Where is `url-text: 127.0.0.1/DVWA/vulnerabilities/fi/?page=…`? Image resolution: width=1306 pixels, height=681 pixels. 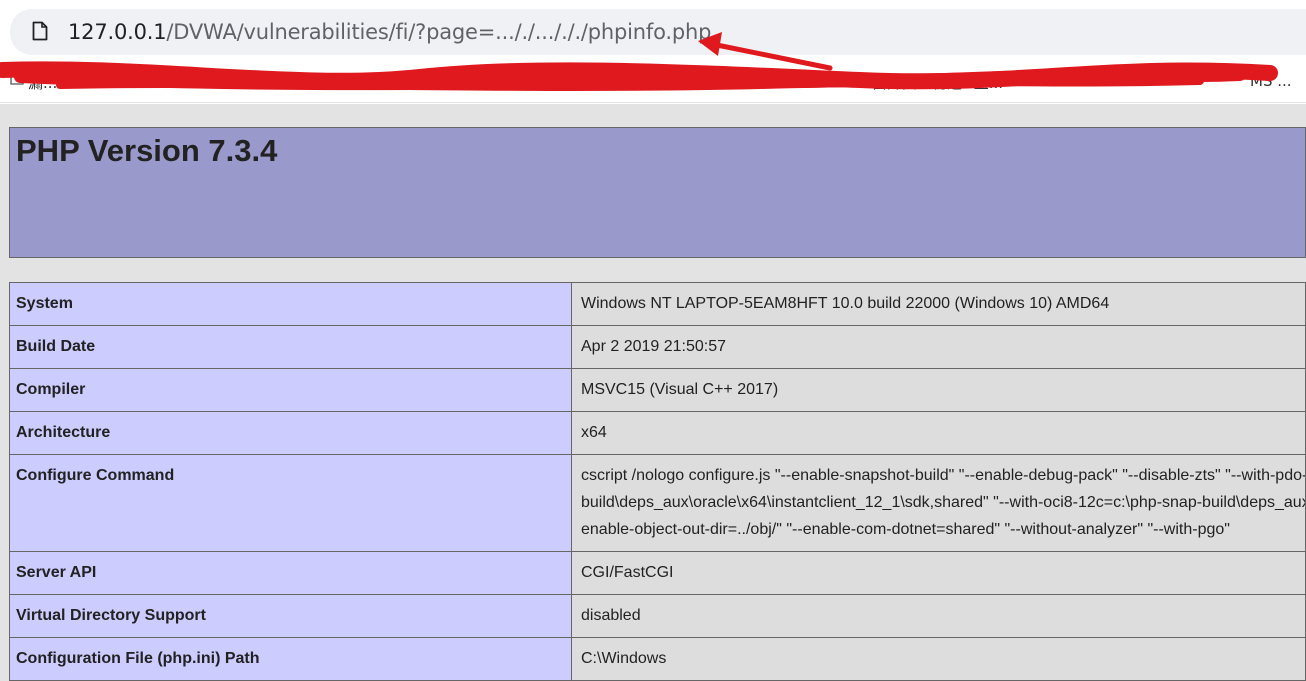
url-text: 127.0.0.1/DVWA/vulnerabilities/fi/?page=… is located at coordinates (389, 32).